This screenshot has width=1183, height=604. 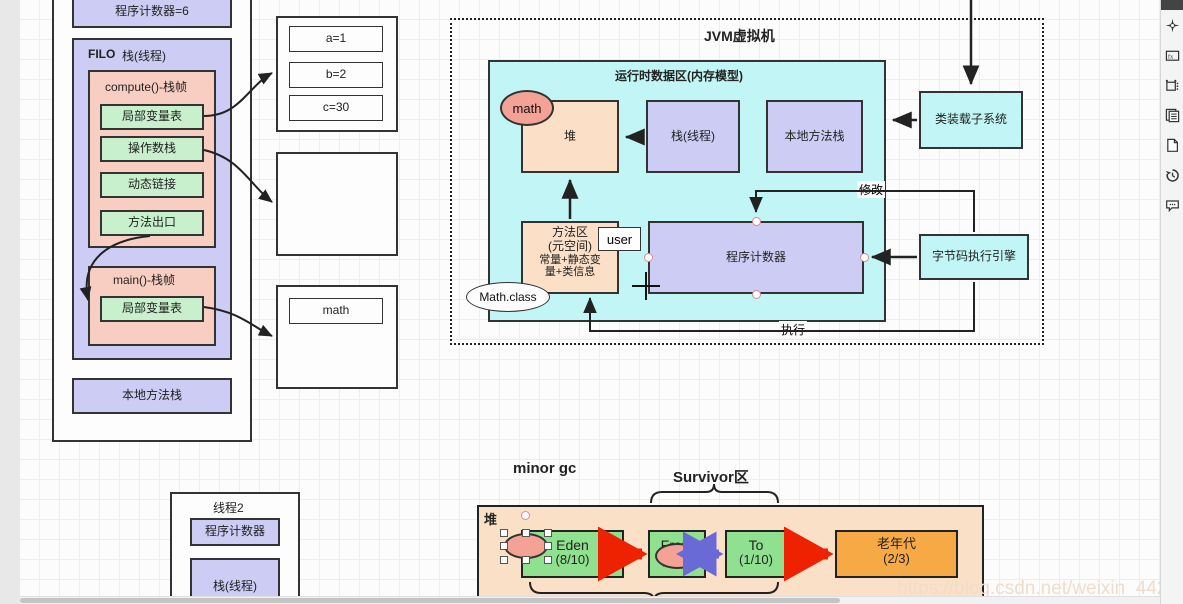 I want to click on resize-handle-n, so click(x=526, y=533).